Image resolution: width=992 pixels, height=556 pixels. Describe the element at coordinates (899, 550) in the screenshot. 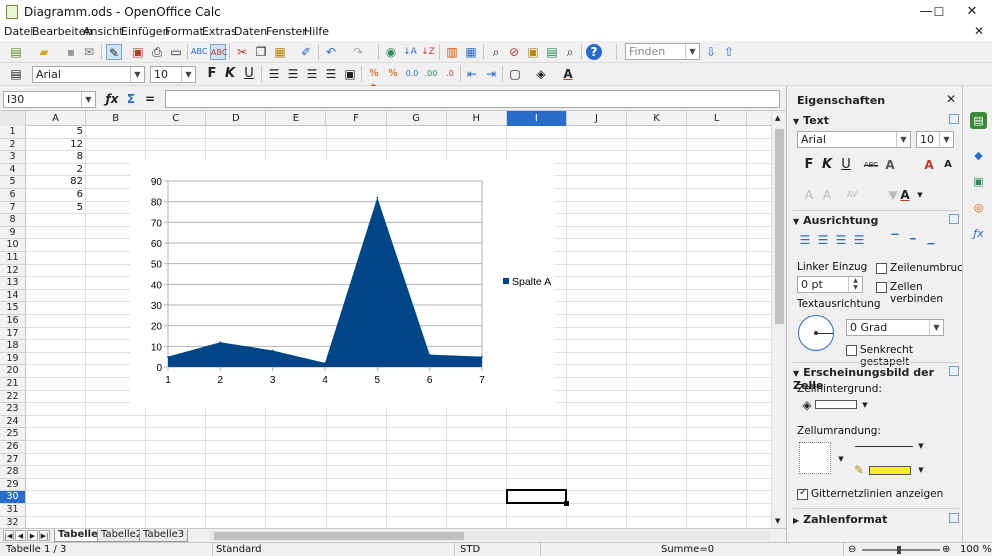

I see `zoom-slider-handle` at that location.